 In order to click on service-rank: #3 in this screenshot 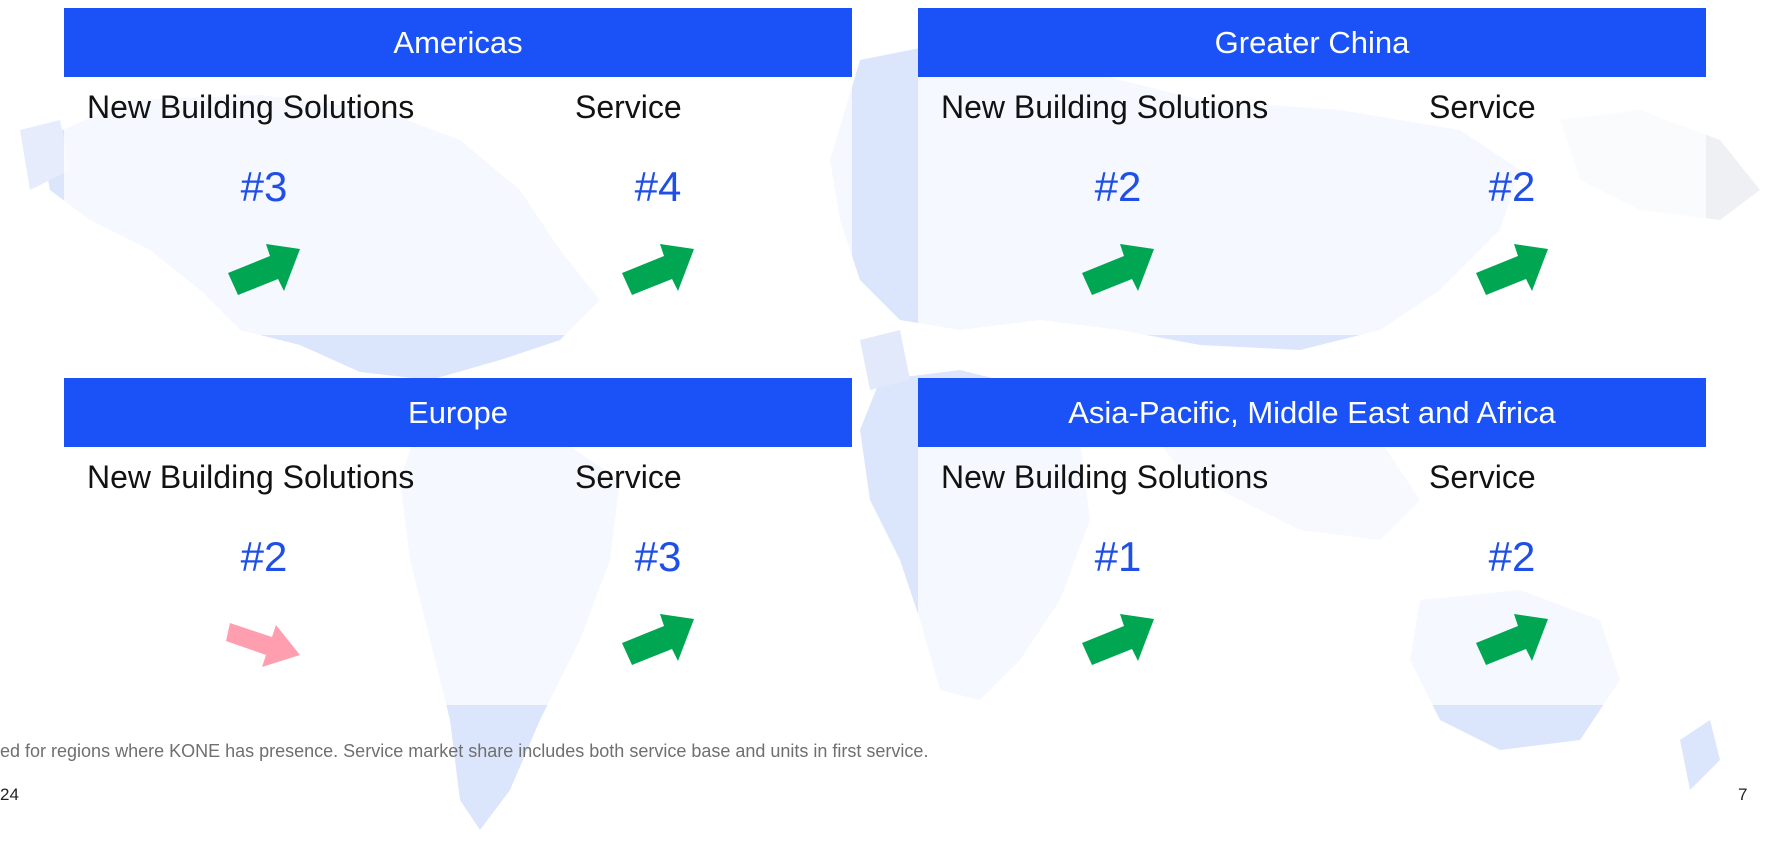, I will do `click(658, 556)`.